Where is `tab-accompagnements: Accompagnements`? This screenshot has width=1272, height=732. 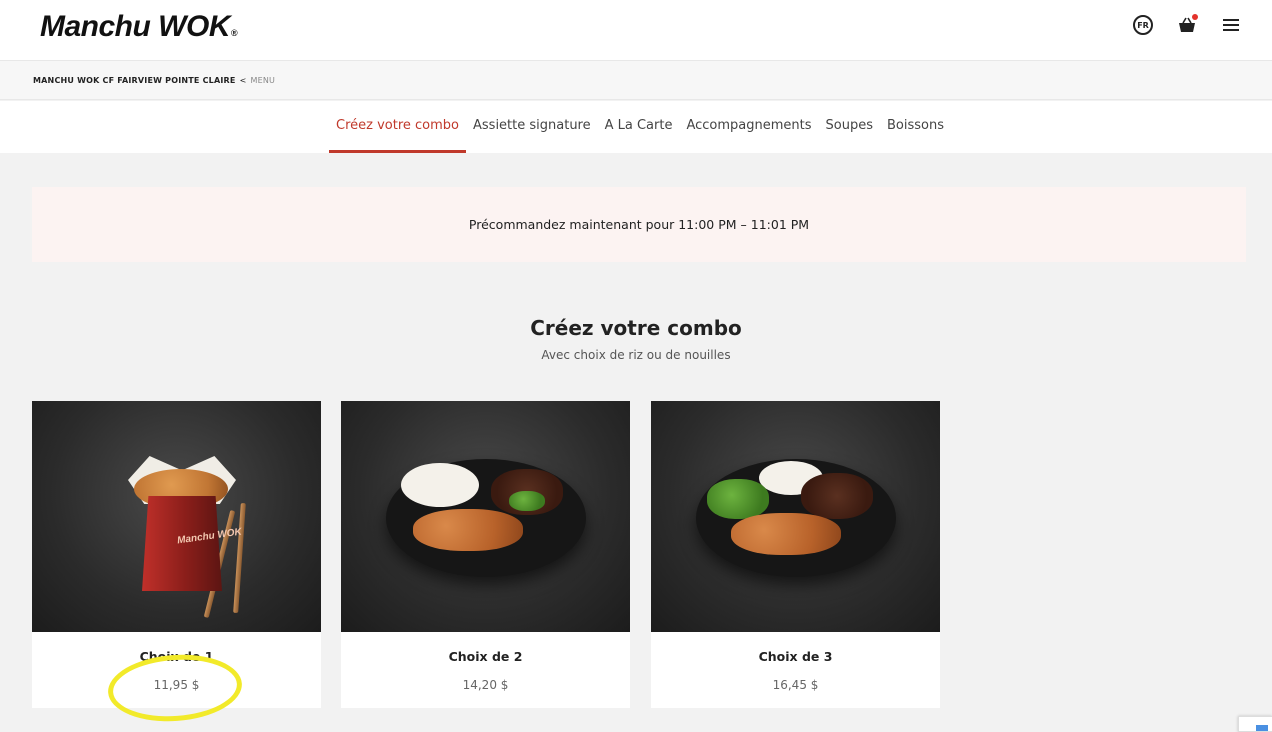 tab-accompagnements: Accompagnements is located at coordinates (748, 127).